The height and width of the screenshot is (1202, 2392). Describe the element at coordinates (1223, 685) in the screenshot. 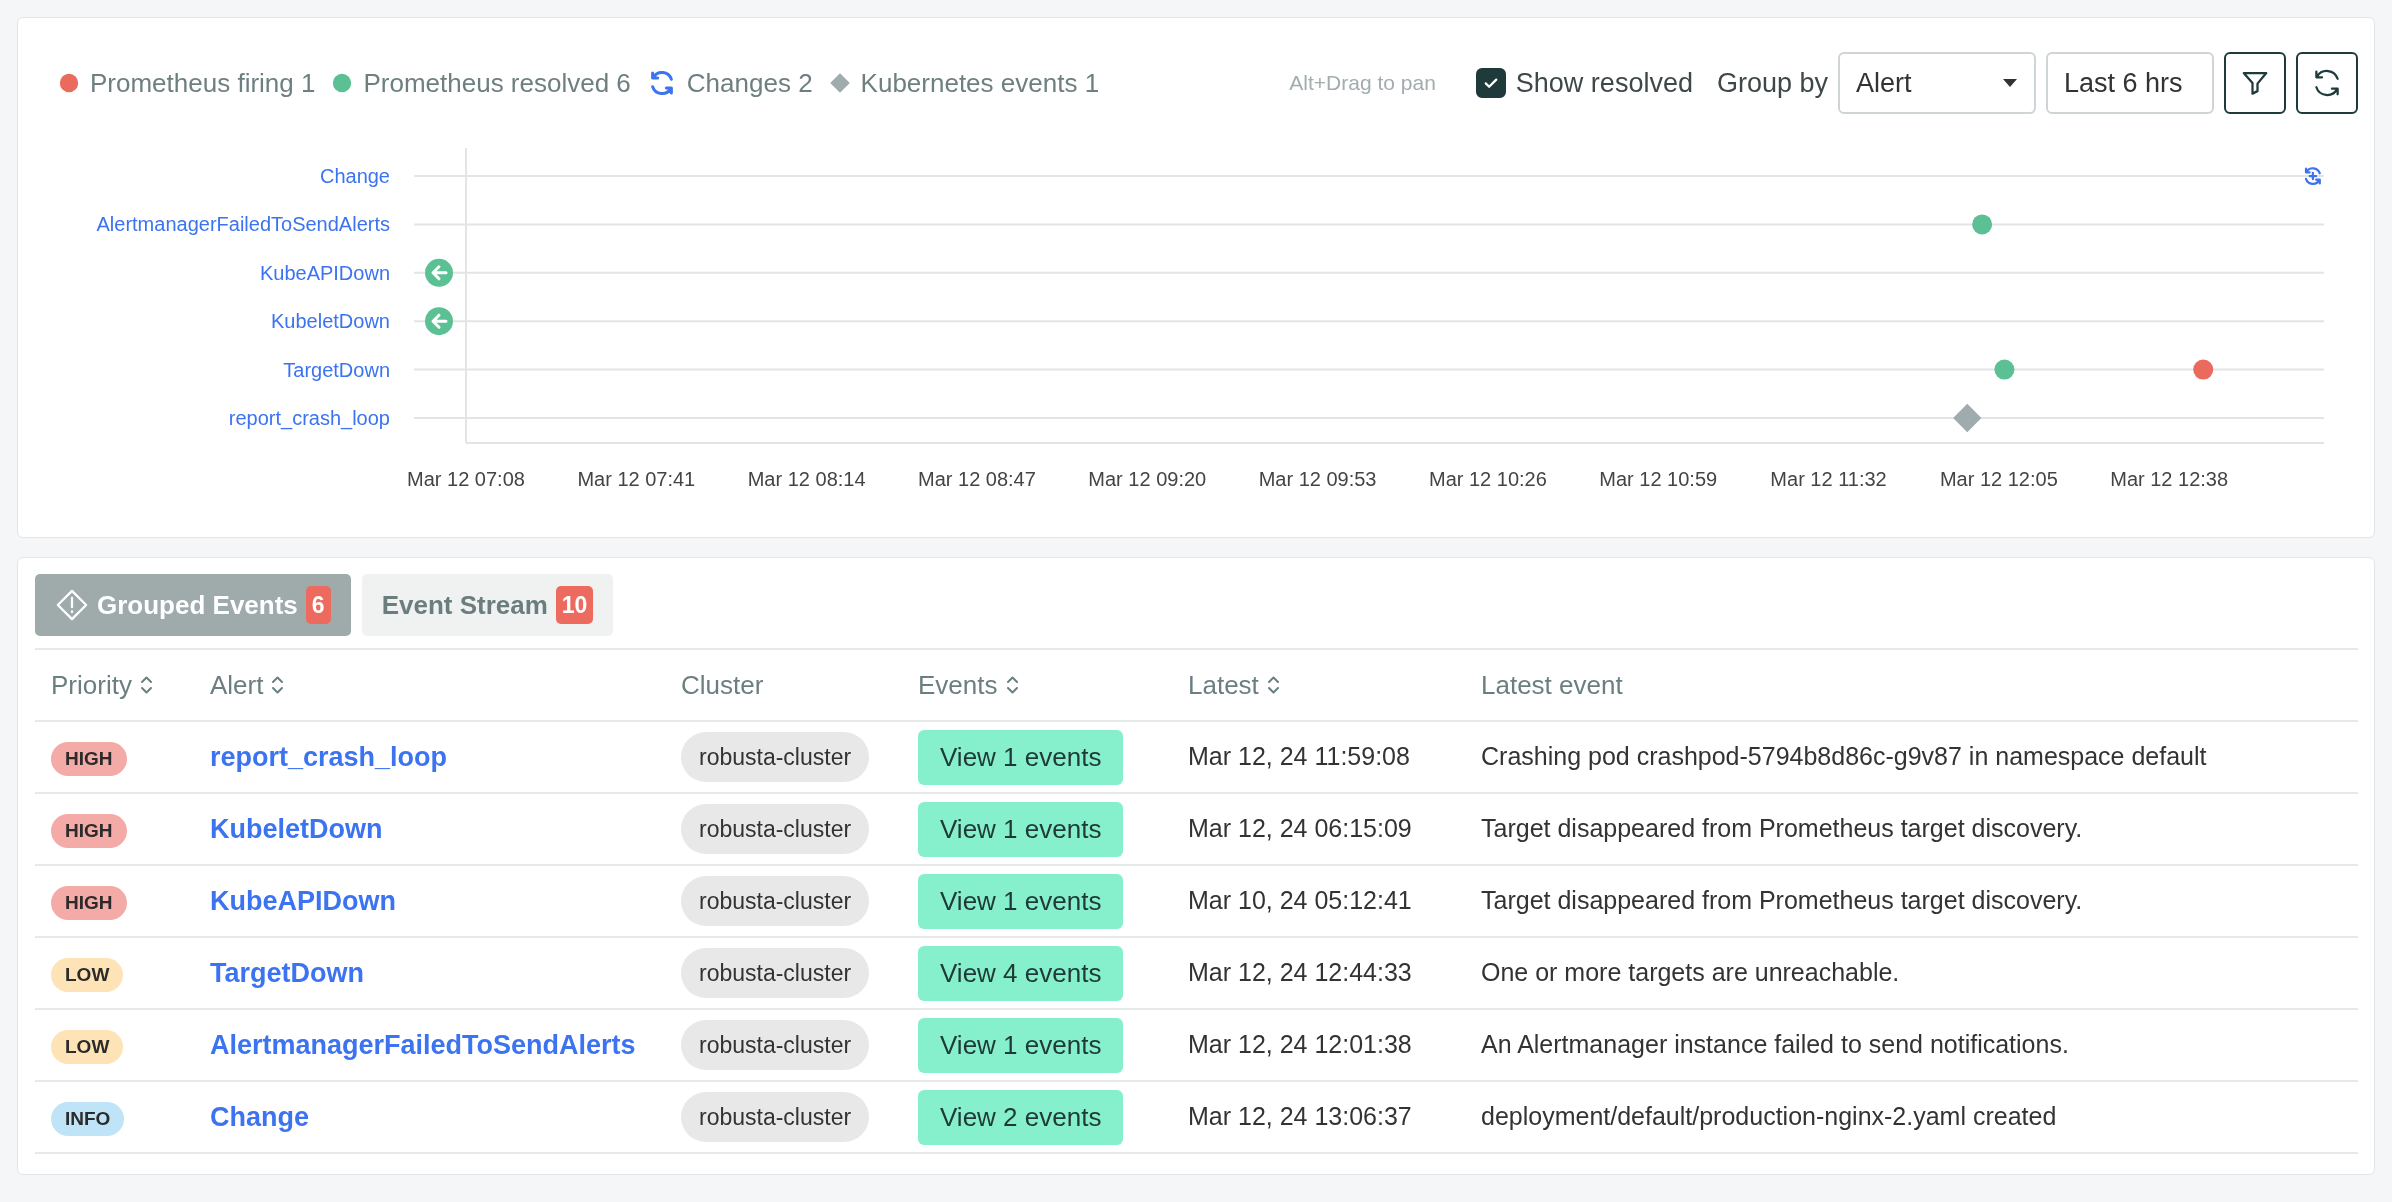

I see `column-header: Latest` at that location.